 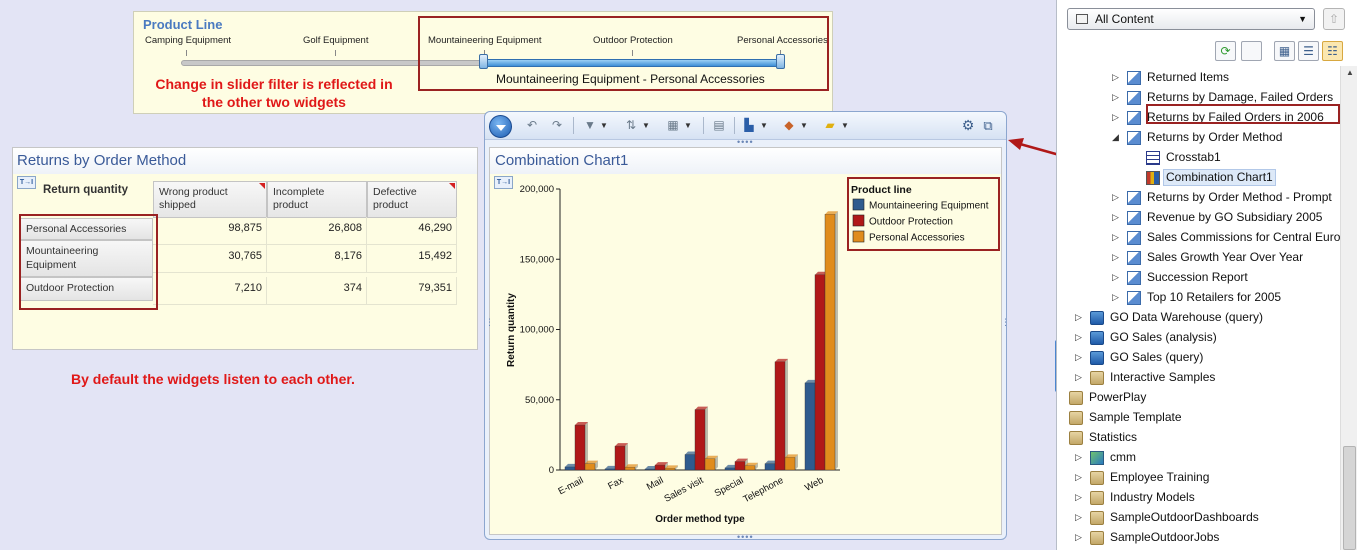 I want to click on collapse-caret-icon: ◢, so click(x=1115, y=137).